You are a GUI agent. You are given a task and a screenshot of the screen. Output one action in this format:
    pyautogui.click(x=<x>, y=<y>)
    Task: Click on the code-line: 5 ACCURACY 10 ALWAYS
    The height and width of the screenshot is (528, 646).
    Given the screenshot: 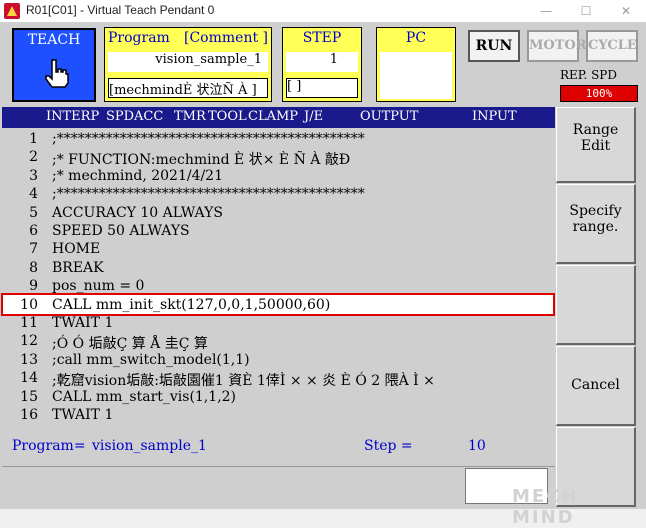 What is the action you would take?
    pyautogui.click(x=278, y=214)
    